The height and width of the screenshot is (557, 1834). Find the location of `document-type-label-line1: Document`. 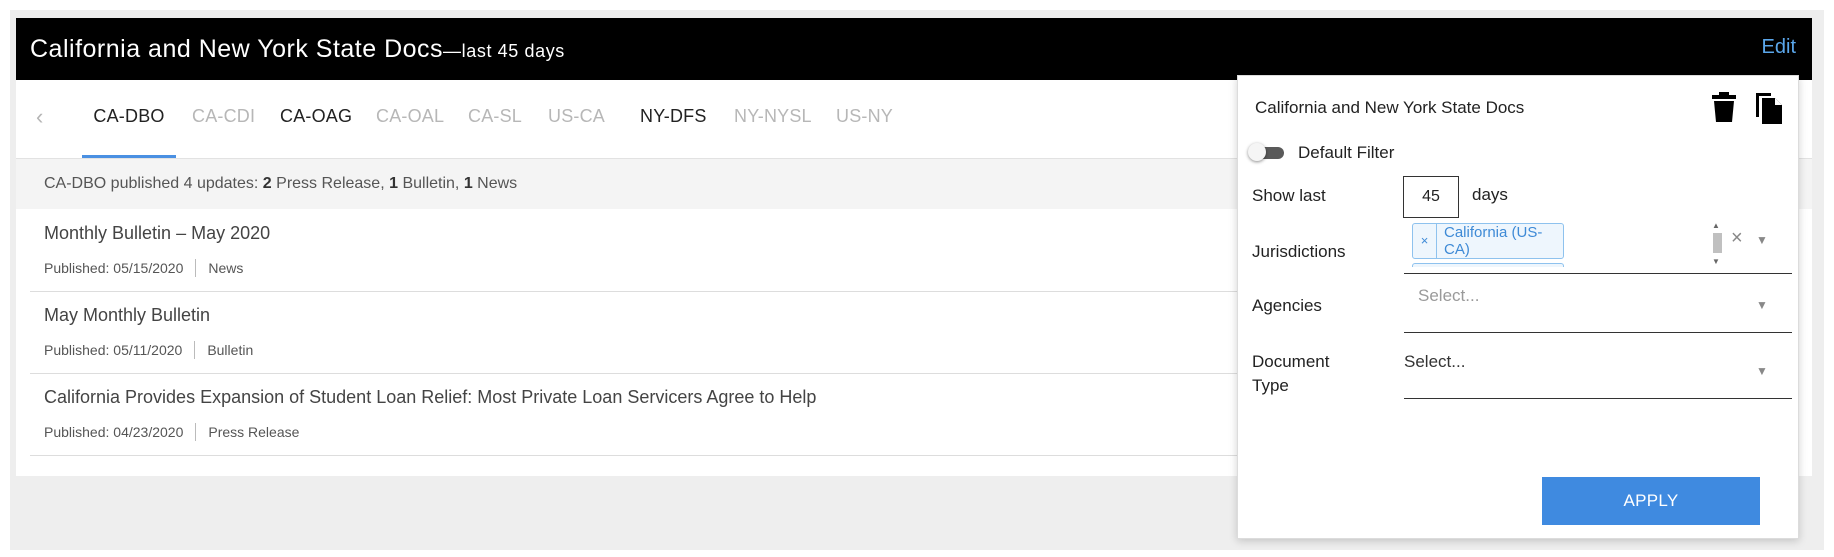

document-type-label-line1: Document is located at coordinates (1291, 361).